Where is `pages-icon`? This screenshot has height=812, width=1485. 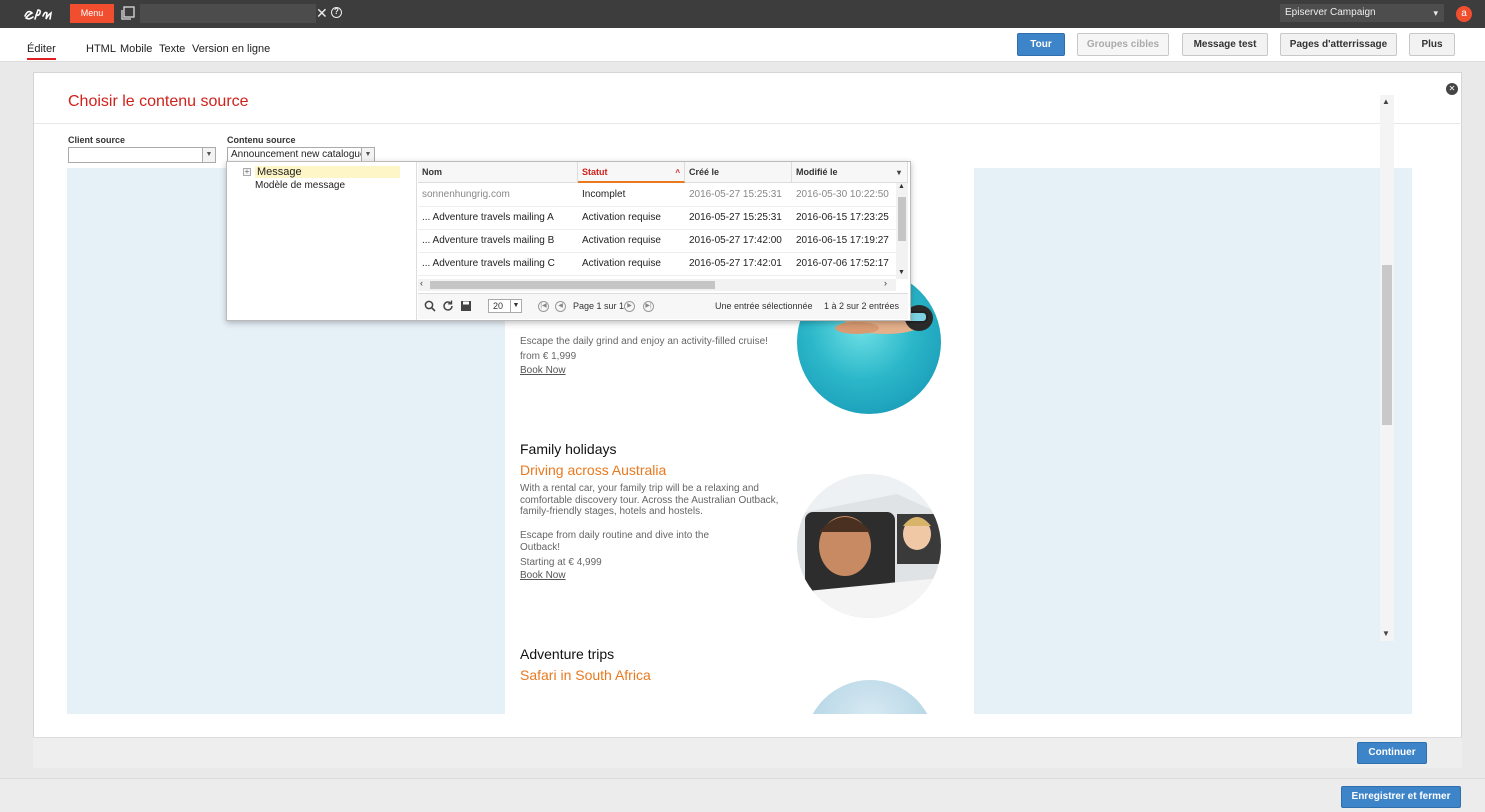 pages-icon is located at coordinates (128, 13).